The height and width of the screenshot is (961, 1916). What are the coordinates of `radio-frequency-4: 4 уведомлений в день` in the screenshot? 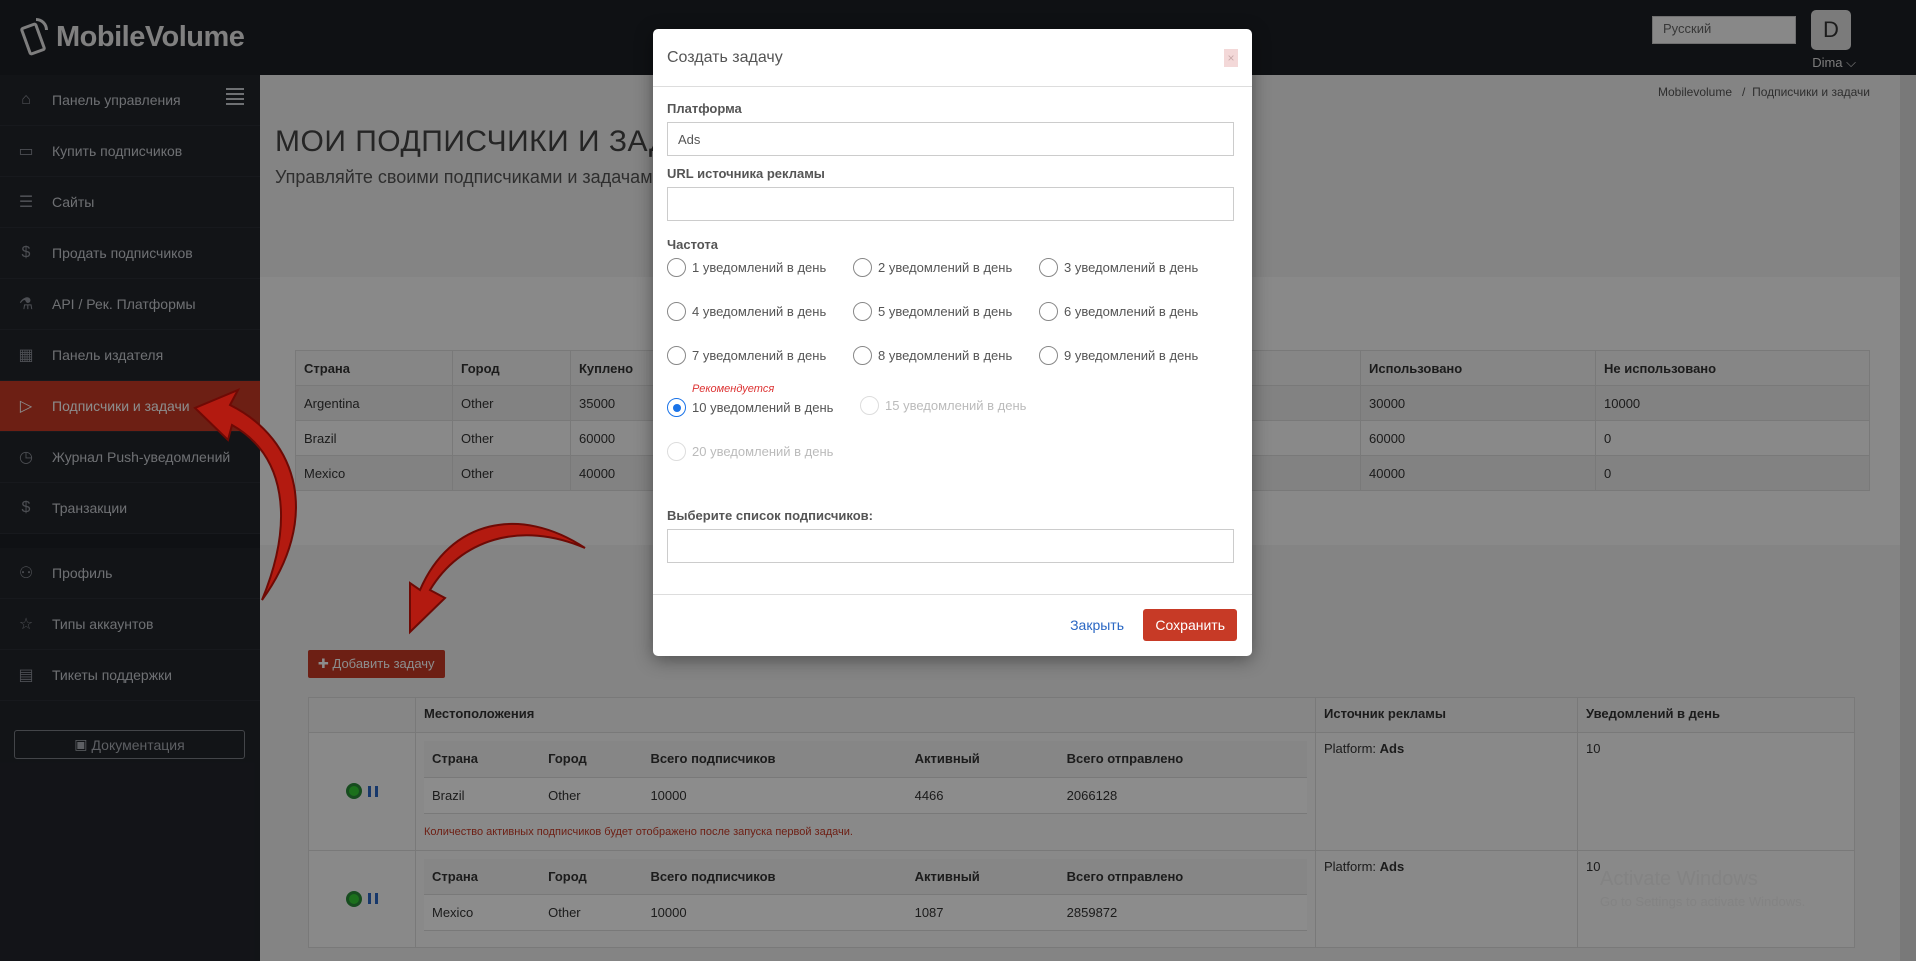 It's located at (746, 311).